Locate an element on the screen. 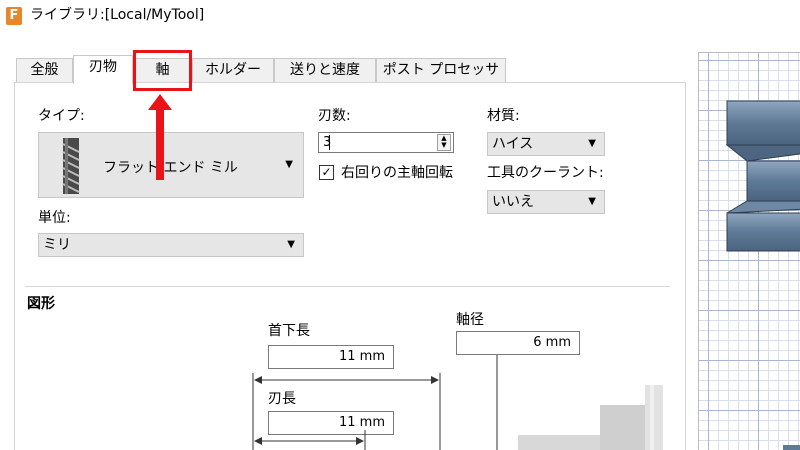  window-title: ライブラリ:[Local/MyTool] is located at coordinates (117, 15).